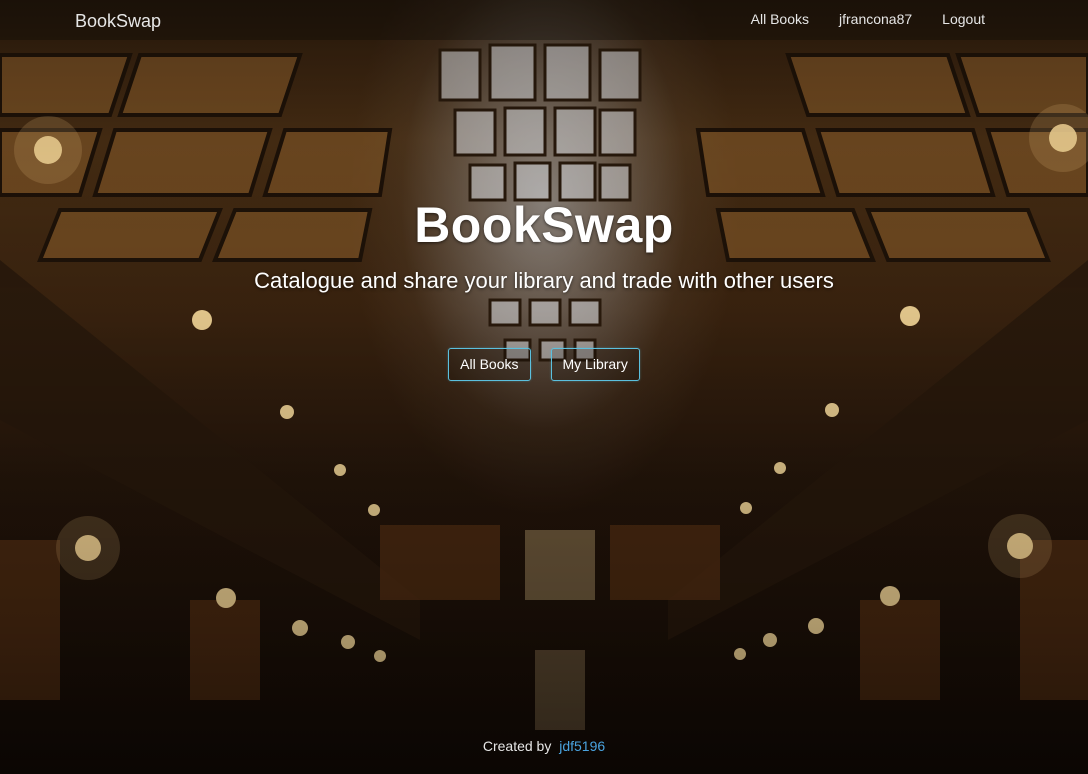 This screenshot has height=774, width=1088. Describe the element at coordinates (780, 19) in the screenshot. I see `nav-link-all-books: All Books` at that location.